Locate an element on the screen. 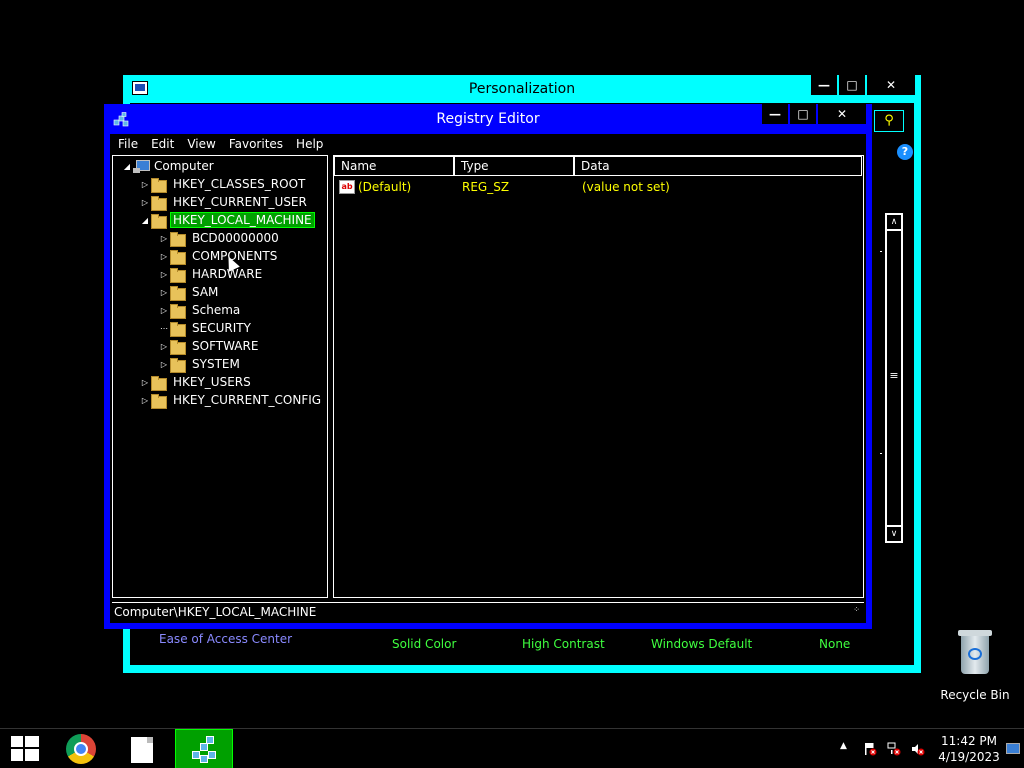  column-header-name: Name is located at coordinates (394, 166).